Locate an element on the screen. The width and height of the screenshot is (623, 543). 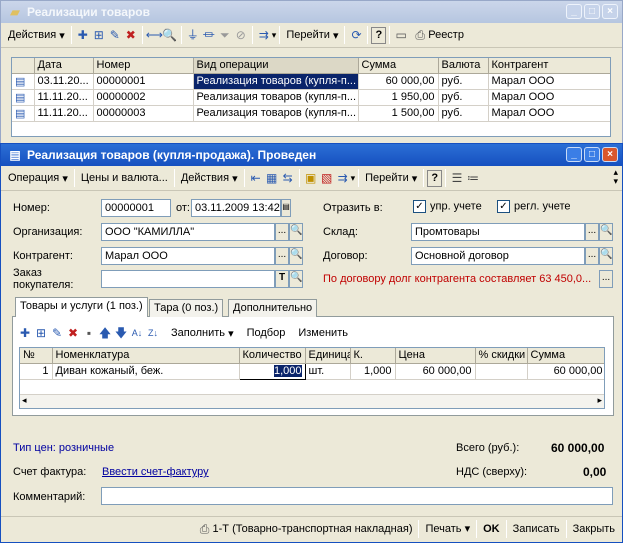
mgmt-accounting-checkbox: ✓ упр. учете is located at coordinates (447, 206).